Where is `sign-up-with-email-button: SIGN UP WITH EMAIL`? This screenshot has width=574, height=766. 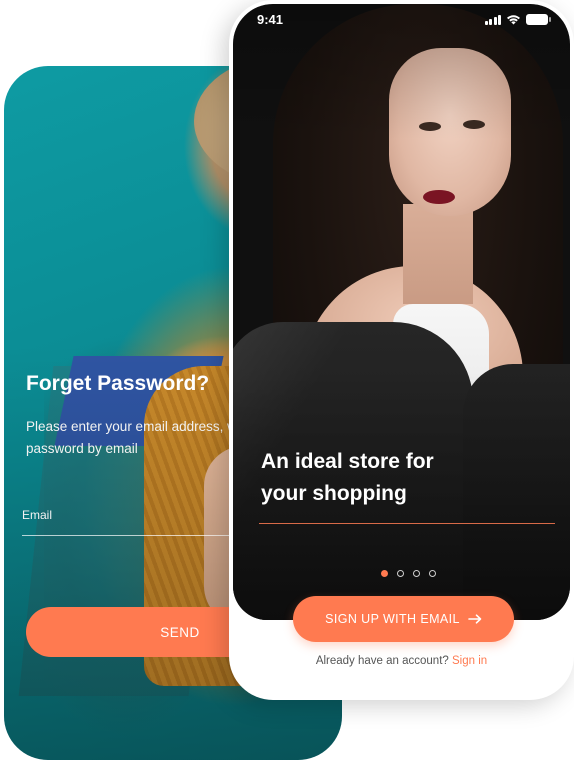
sign-up-with-email-button: SIGN UP WITH EMAIL is located at coordinates (403, 619).